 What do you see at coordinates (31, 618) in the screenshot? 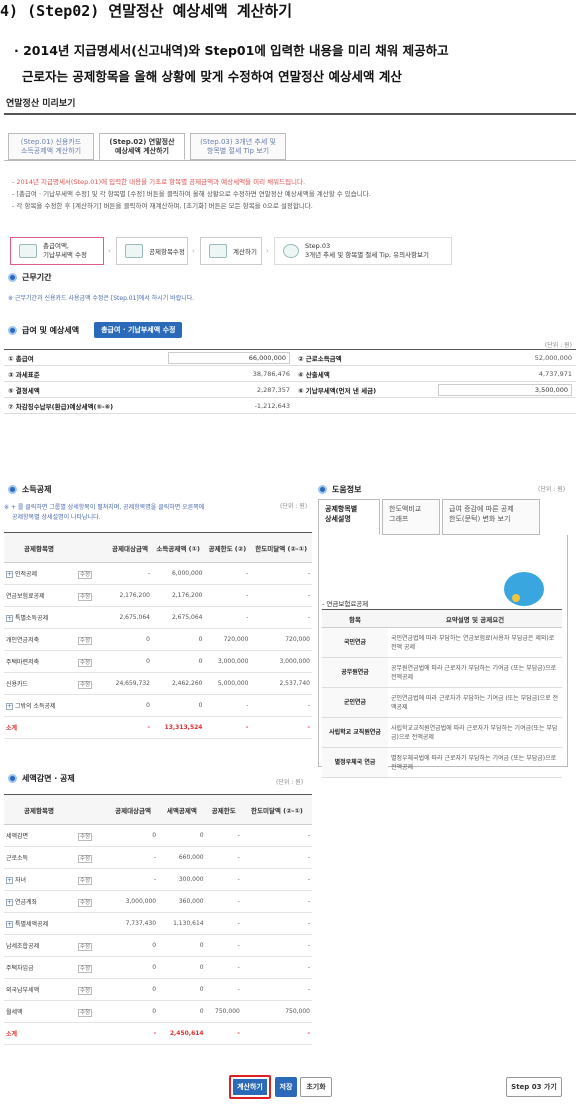
I see `deduction-item-name: 특별소득공제` at bounding box center [31, 618].